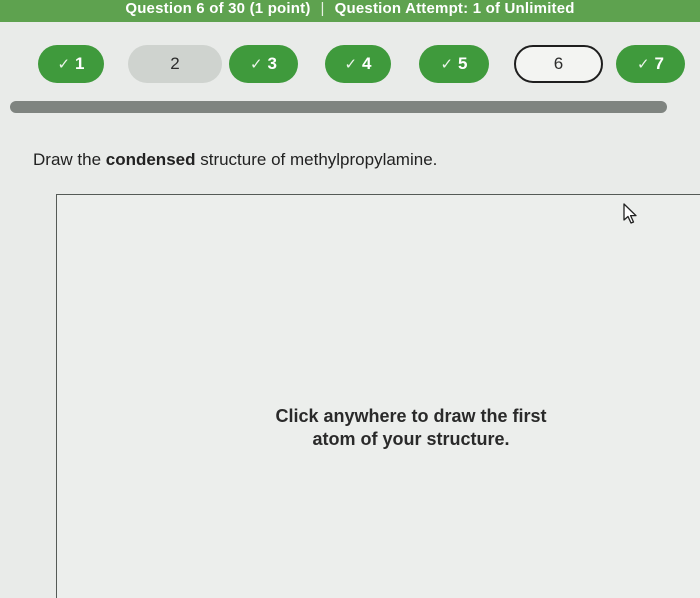  I want to click on prompt-emphasis: condensed, so click(150, 159).